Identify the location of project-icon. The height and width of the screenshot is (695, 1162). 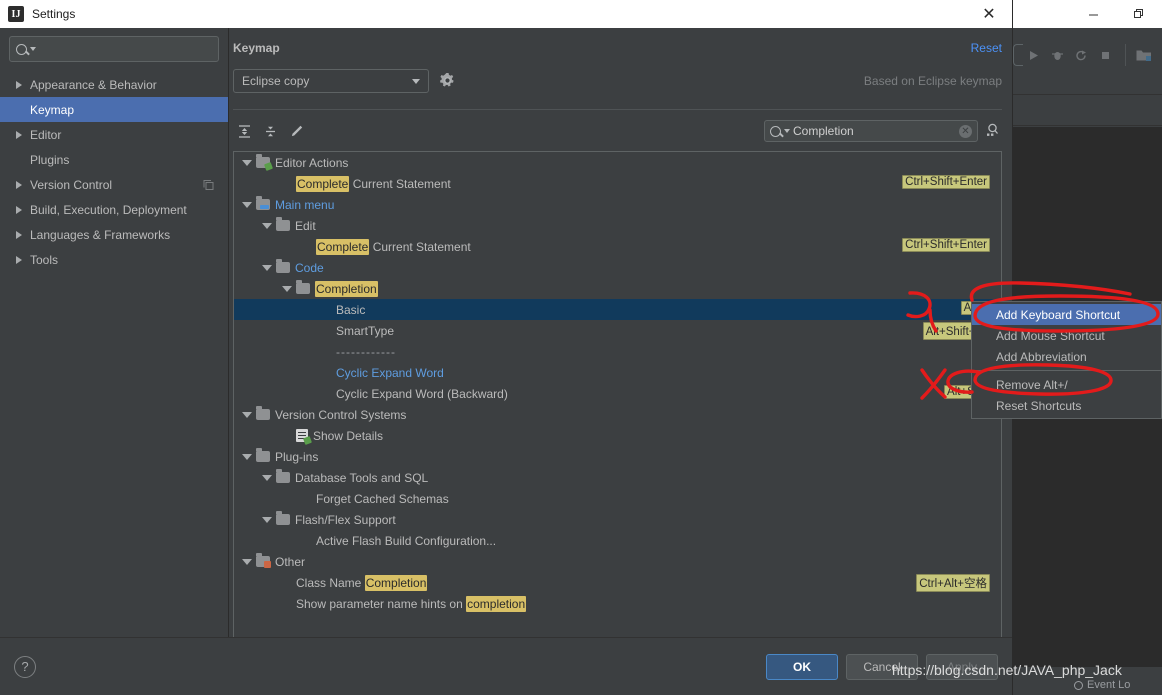
(1144, 55).